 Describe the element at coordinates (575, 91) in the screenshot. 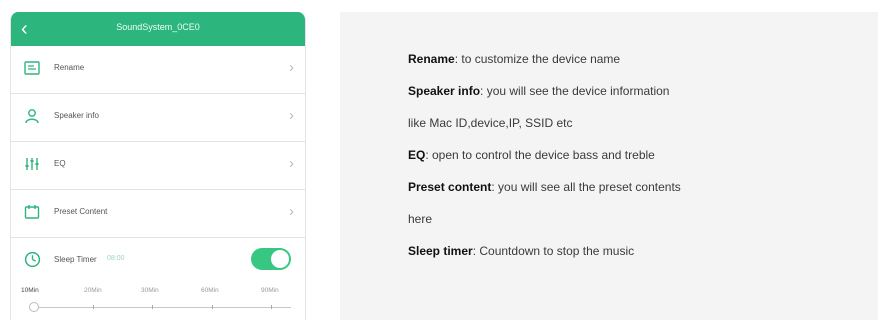

I see `info-text: : you will see the device information` at that location.